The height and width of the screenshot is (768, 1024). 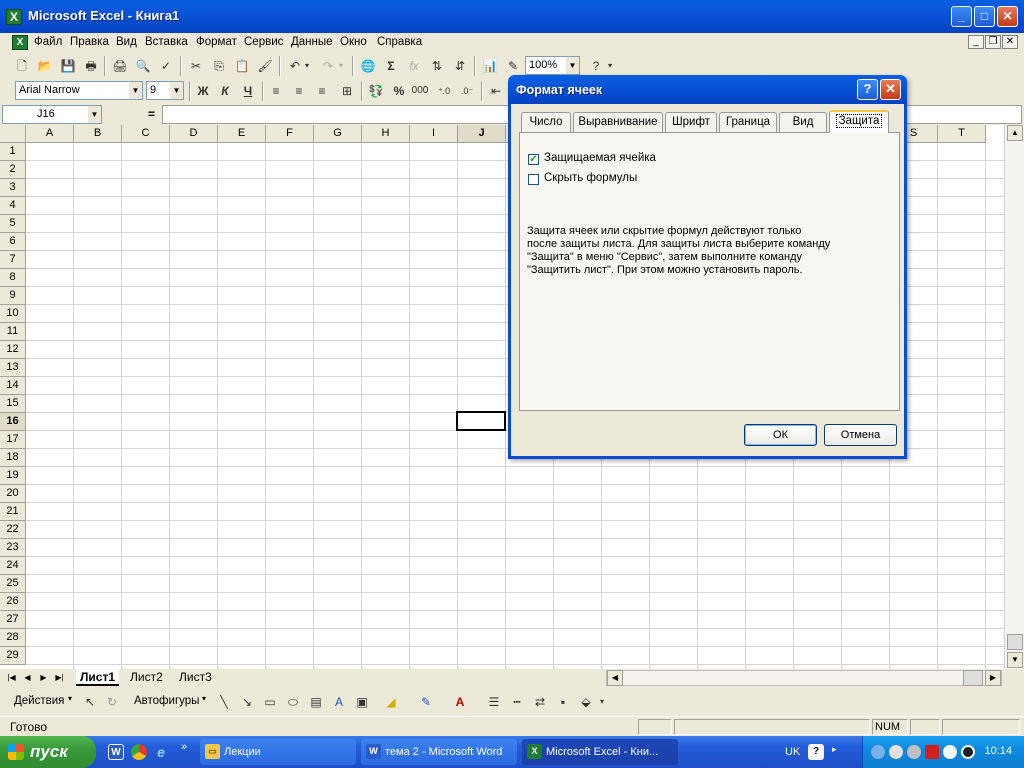 I want to click on spelling-icon: ✓, so click(x=166, y=66).